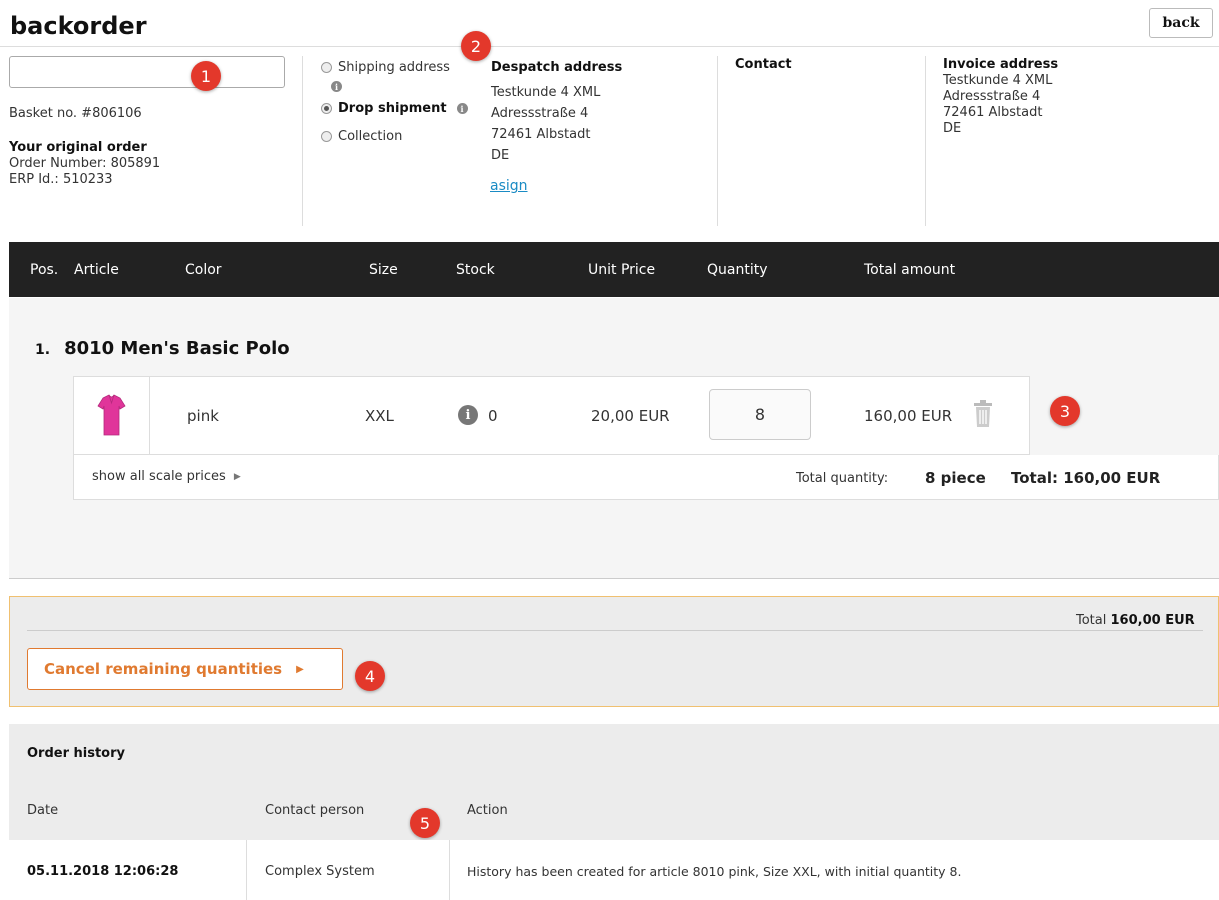  What do you see at coordinates (206, 76) in the screenshot?
I see `marker-1: 1` at bounding box center [206, 76].